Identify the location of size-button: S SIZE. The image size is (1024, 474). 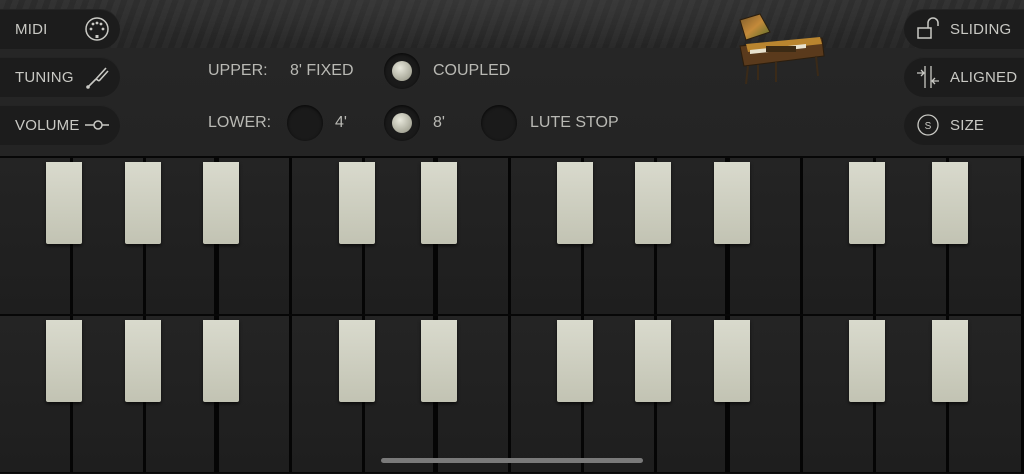
(964, 125).